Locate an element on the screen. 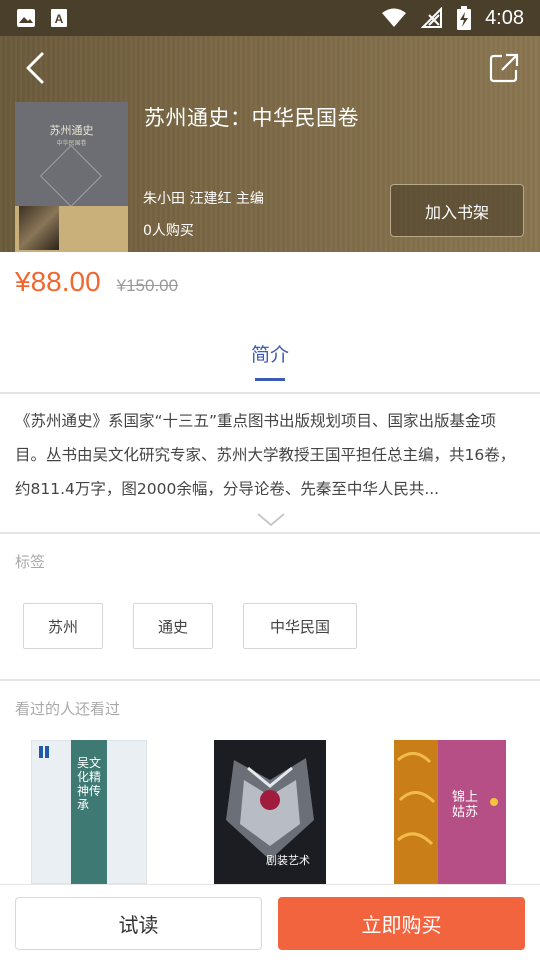 The image size is (540, 960). trial-read-button: 试读 is located at coordinates (138, 923).